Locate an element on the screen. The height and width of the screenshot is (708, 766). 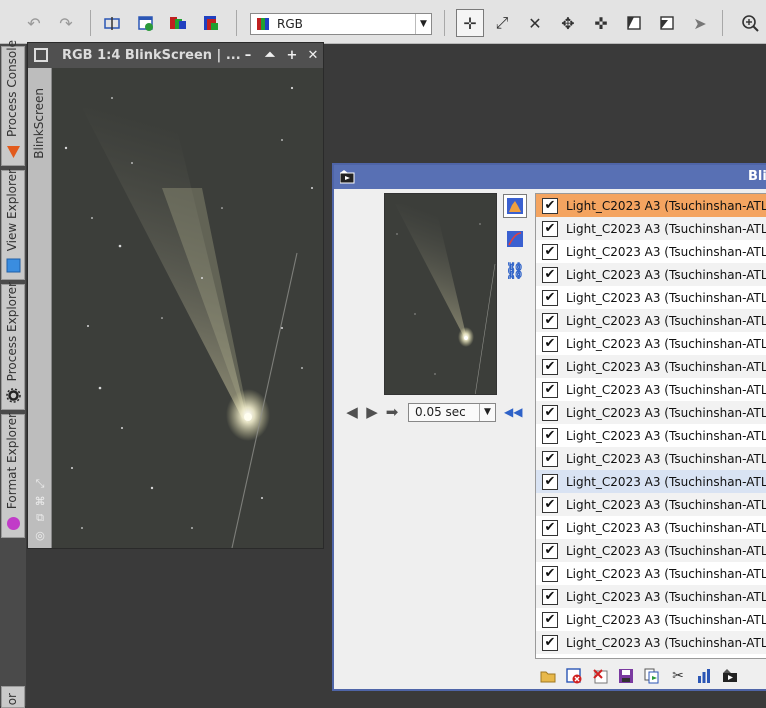
tab-partial: or is located at coordinates (13, 697).